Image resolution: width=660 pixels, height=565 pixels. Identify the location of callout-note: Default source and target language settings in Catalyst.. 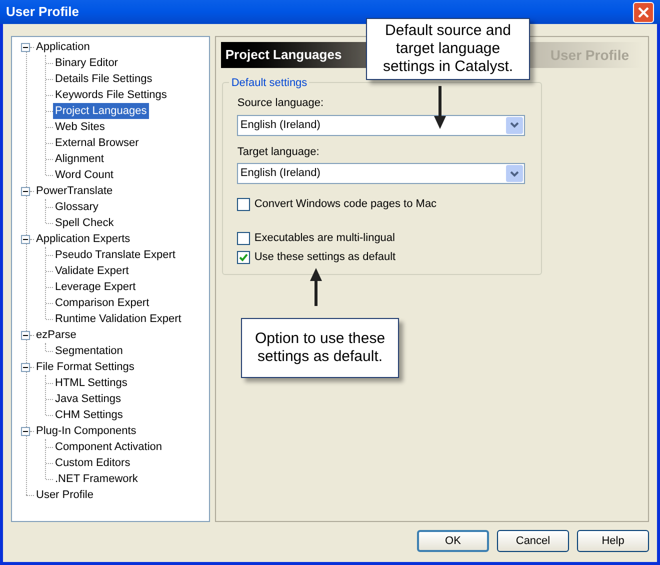
(448, 49).